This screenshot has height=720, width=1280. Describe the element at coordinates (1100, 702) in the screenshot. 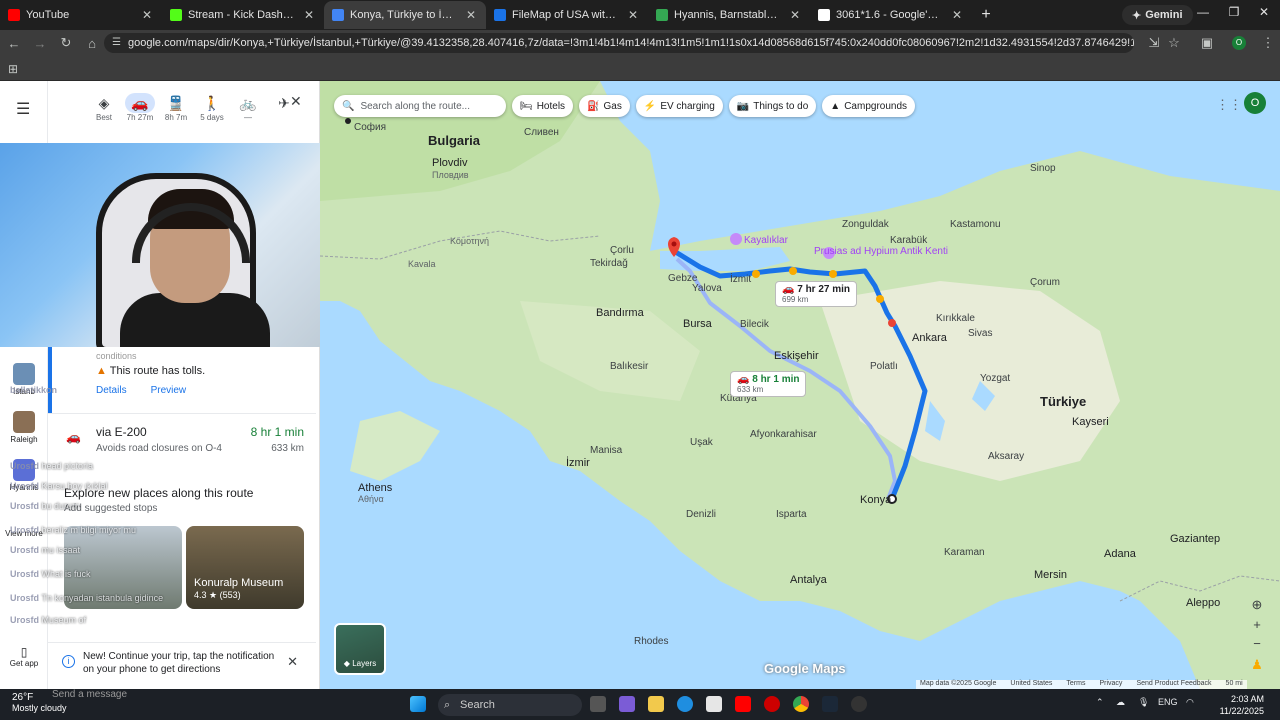

I see `tray-overflow-icon: ⌃` at that location.